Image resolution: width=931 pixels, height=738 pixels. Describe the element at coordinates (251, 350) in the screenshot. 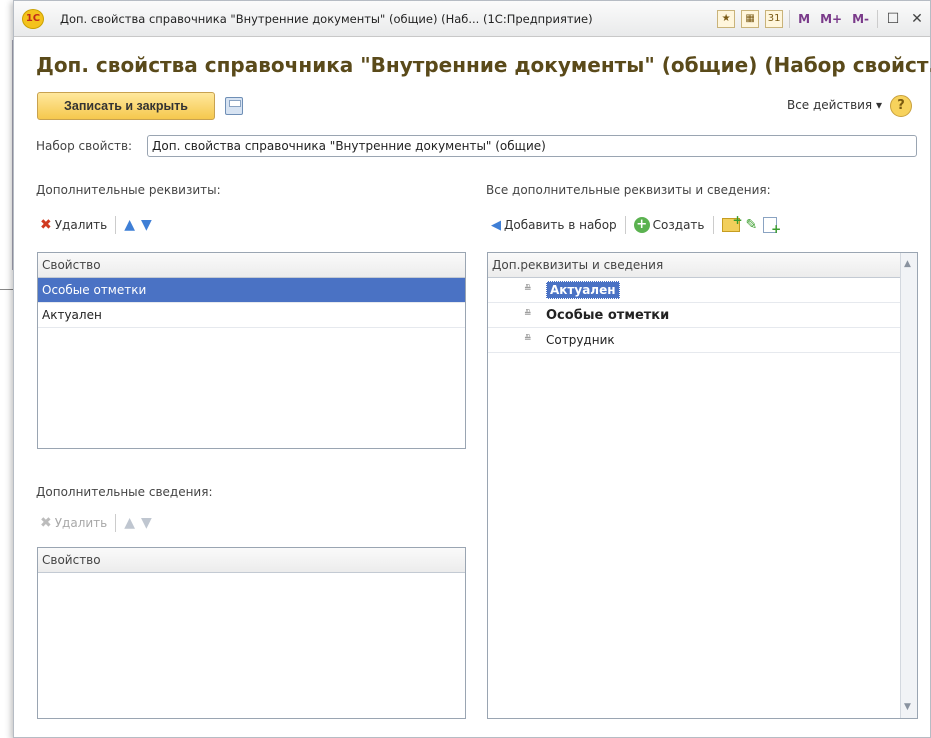

I see `requisites-grid: Свойство Особые отметки Актуален` at that location.